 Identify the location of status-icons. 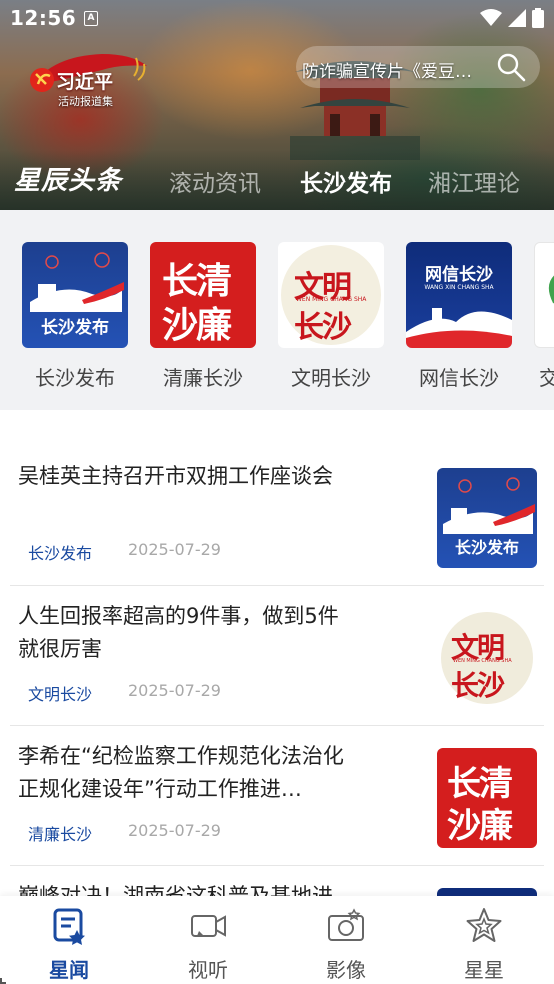
(512, 18).